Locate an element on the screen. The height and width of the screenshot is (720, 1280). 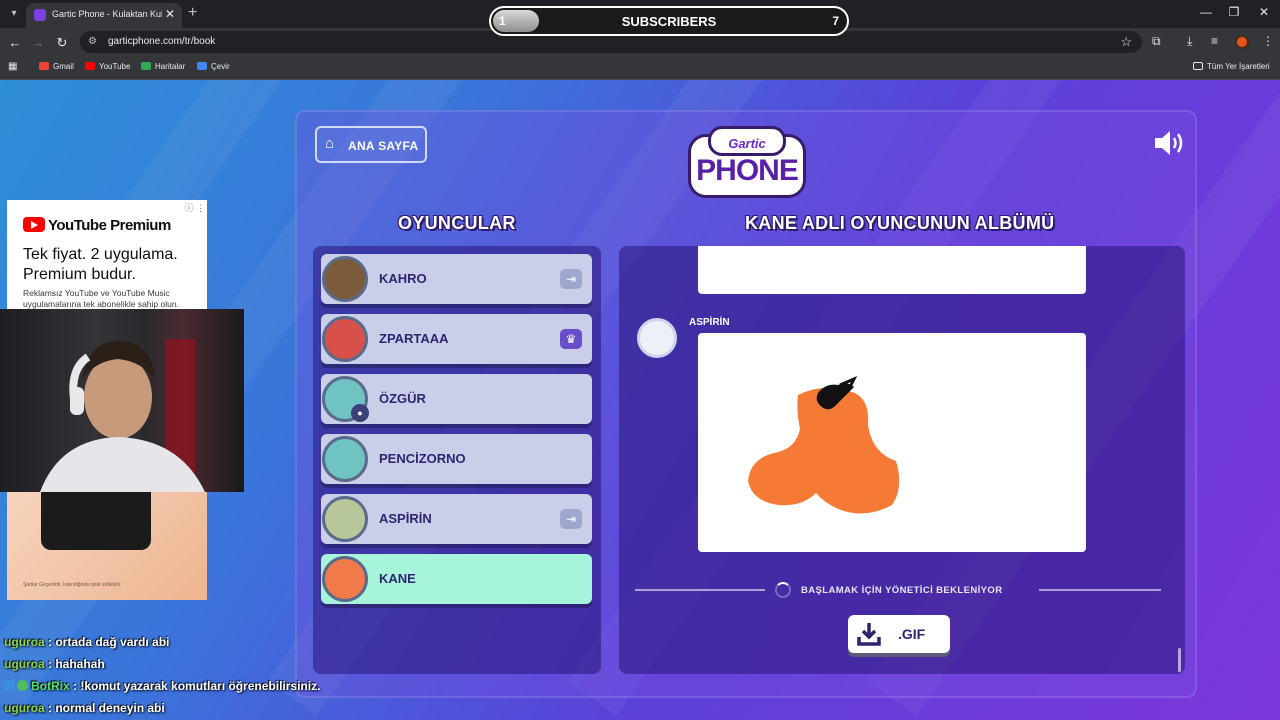
forward-icon: → is located at coordinates (38, 42).